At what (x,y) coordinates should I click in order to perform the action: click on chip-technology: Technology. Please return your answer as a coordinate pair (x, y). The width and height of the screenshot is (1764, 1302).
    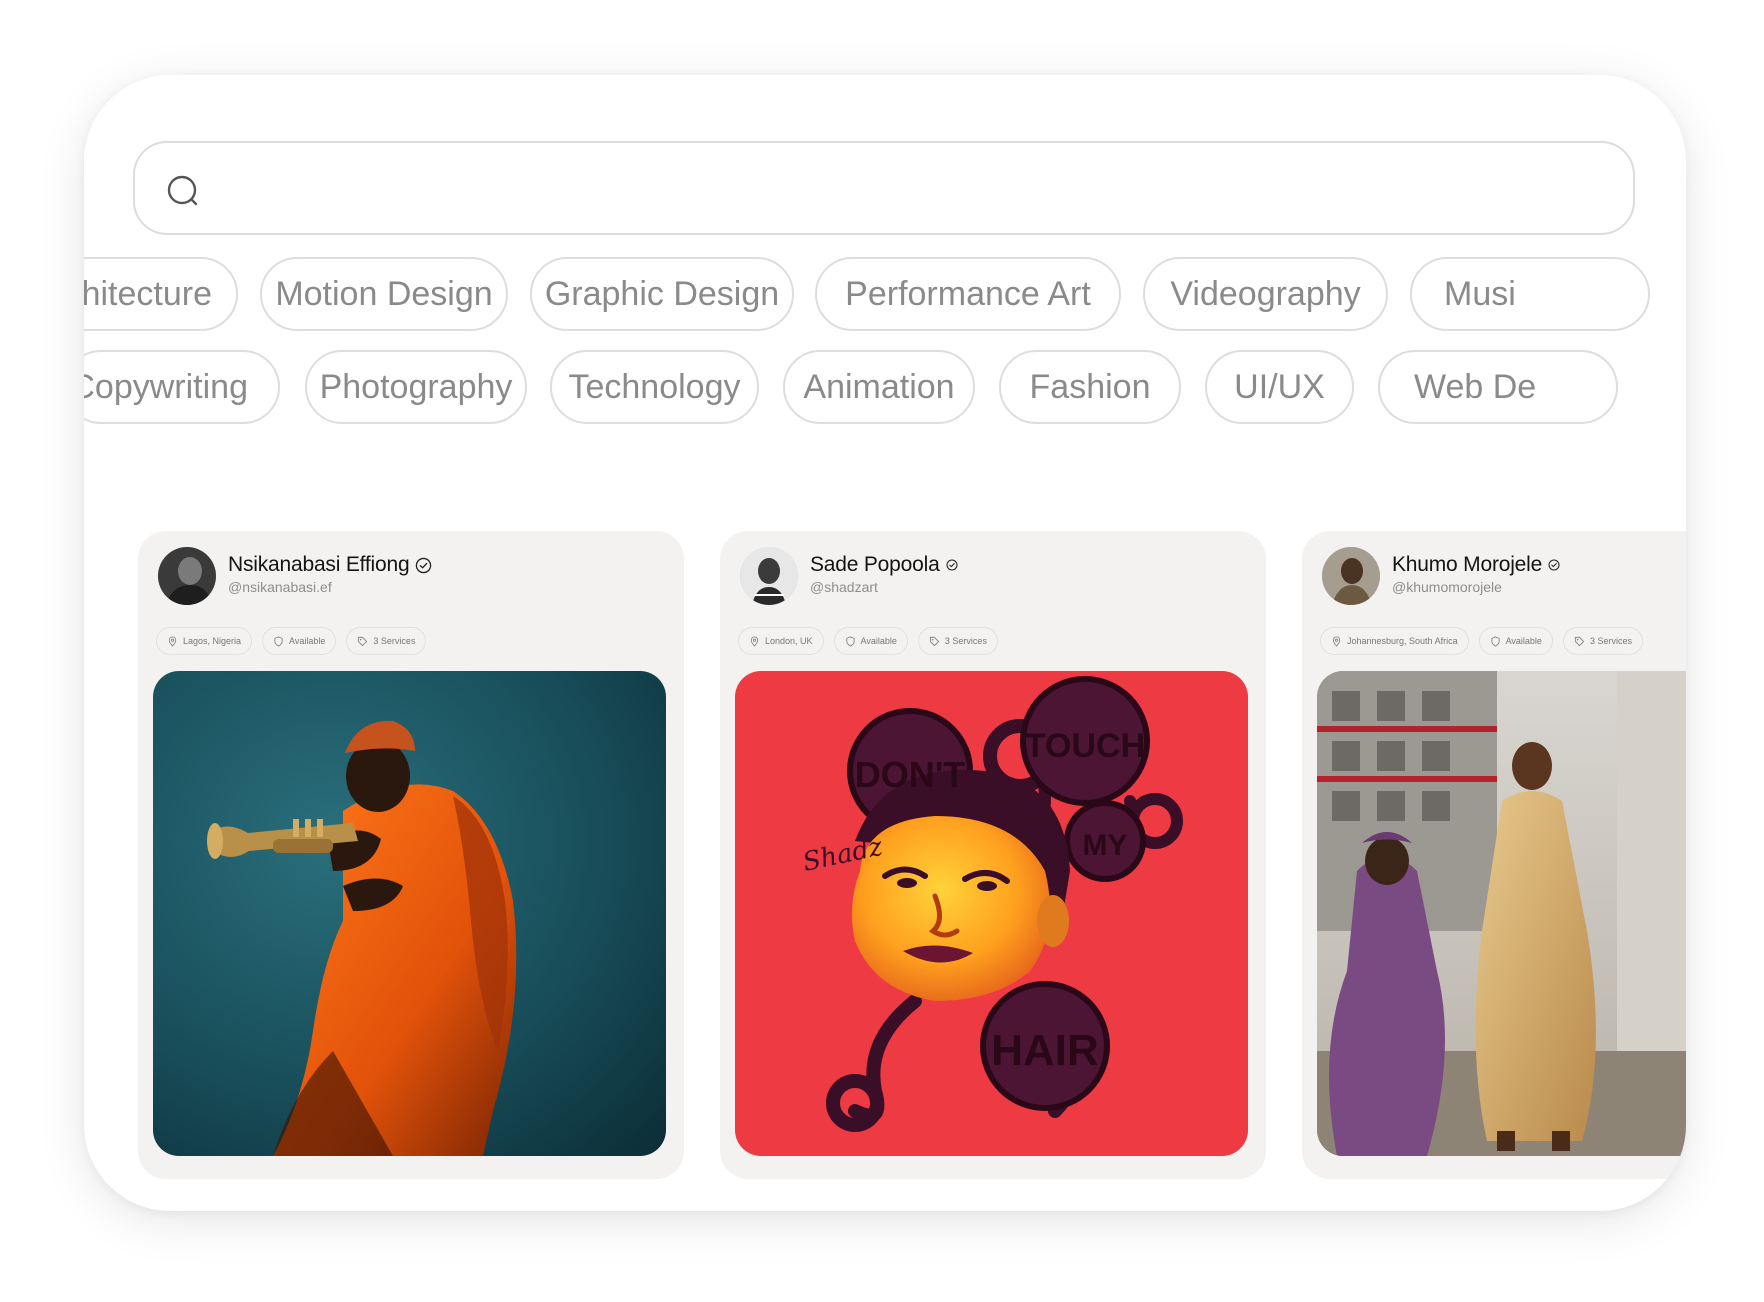
    Looking at the image, I should click on (654, 387).